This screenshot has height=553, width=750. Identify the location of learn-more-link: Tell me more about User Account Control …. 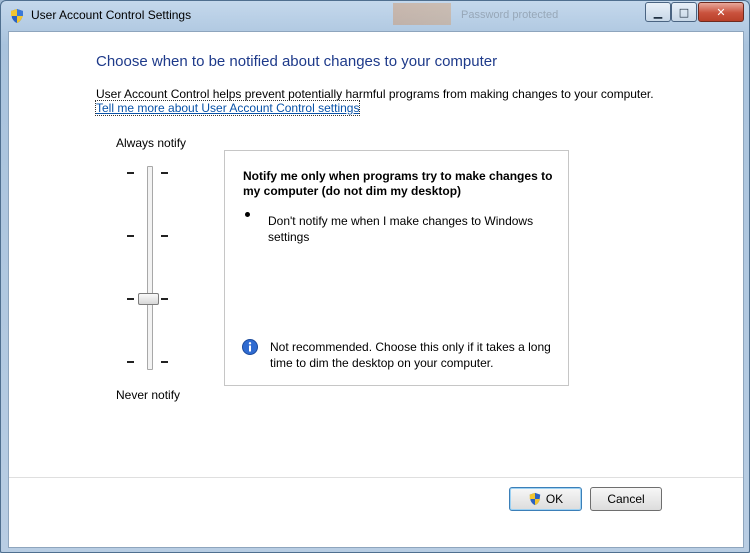
(227, 108).